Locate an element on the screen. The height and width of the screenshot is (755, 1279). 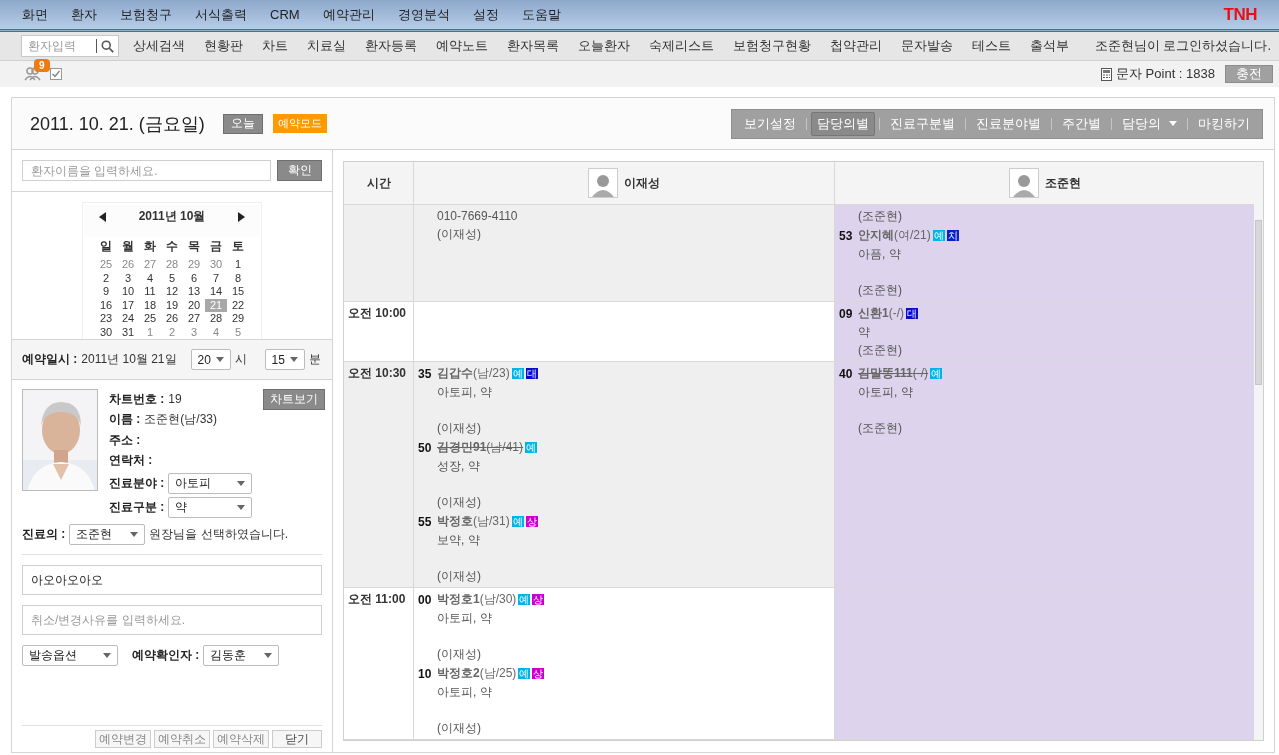
calendar-day: 7 is located at coordinates (216, 278).